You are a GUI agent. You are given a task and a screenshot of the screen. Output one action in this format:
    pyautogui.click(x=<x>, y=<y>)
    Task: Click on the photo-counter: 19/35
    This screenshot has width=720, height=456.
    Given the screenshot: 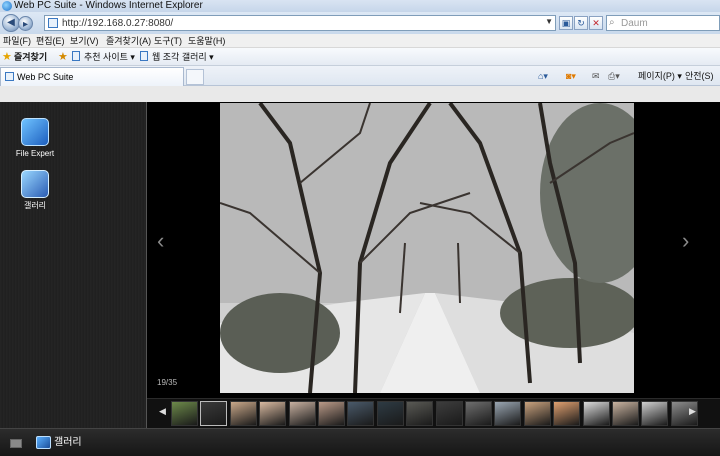 What is the action you would take?
    pyautogui.click(x=167, y=382)
    